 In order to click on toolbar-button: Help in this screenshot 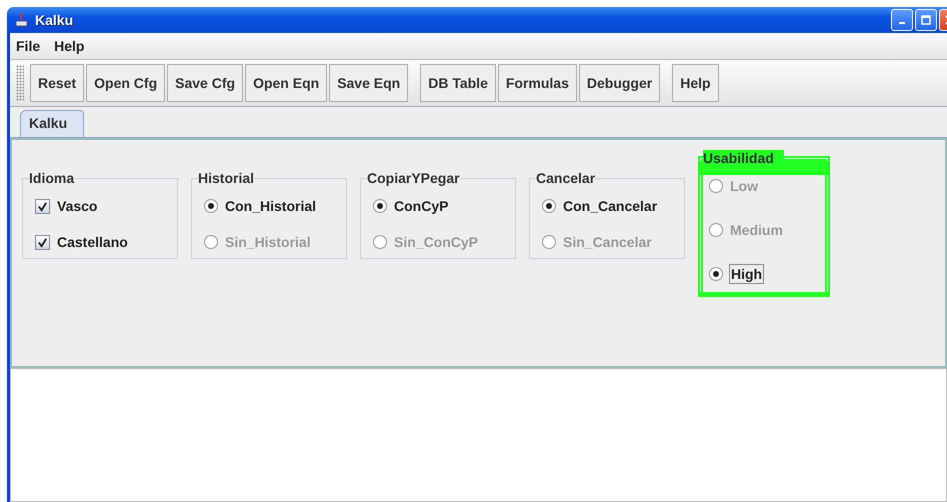, I will do `click(695, 83)`.